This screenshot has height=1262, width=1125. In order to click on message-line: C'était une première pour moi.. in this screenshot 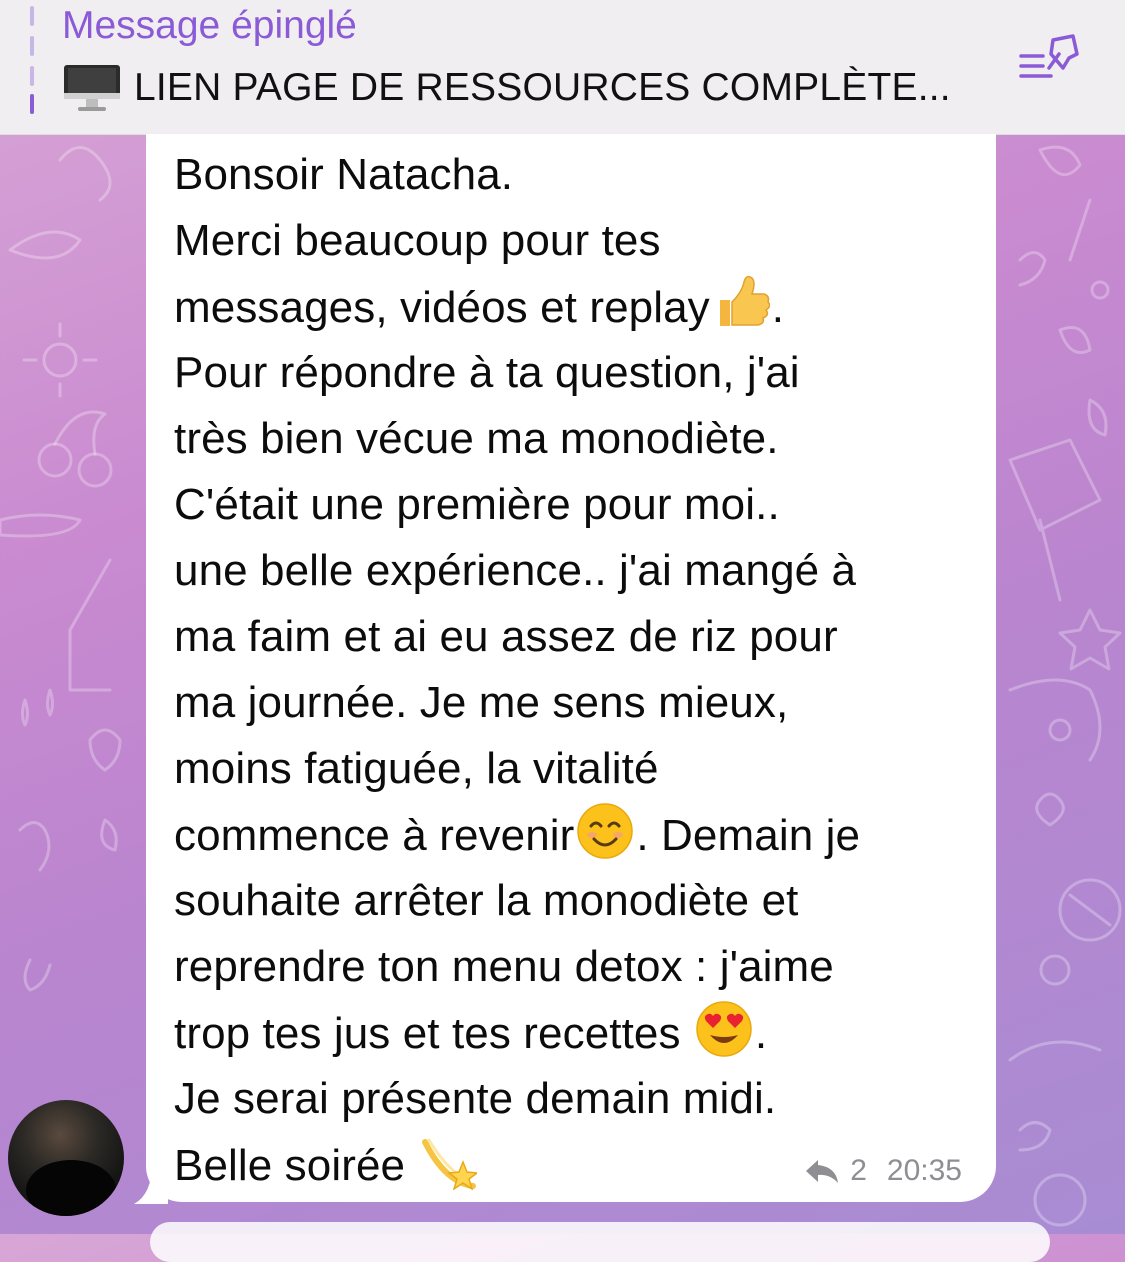, I will do `click(477, 504)`.